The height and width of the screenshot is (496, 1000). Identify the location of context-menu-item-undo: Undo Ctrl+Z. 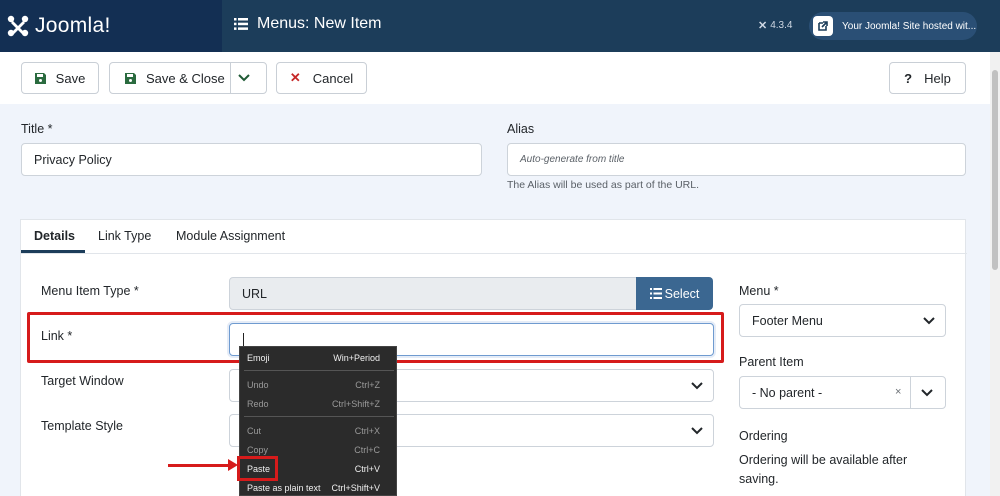
(319, 385).